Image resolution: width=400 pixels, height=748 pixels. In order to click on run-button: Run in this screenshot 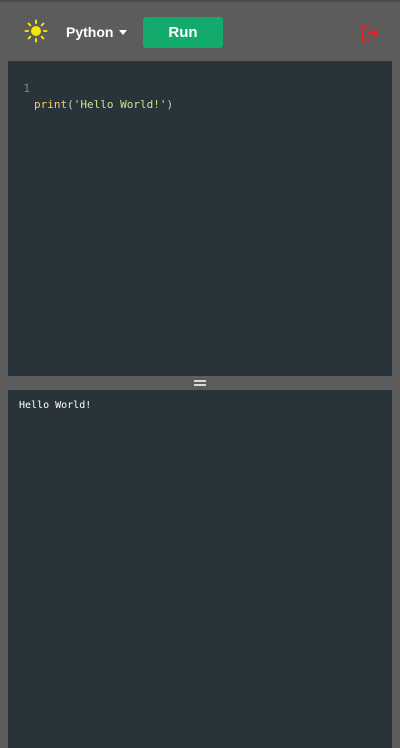, I will do `click(183, 32)`.